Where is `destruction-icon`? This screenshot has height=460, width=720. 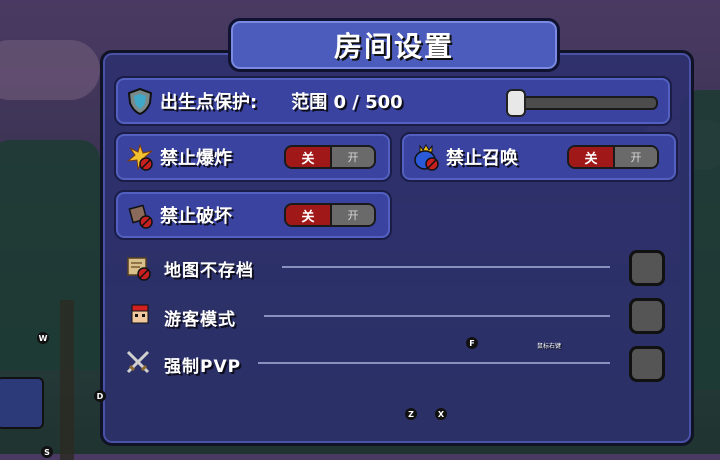 destruction-icon is located at coordinates (140, 215).